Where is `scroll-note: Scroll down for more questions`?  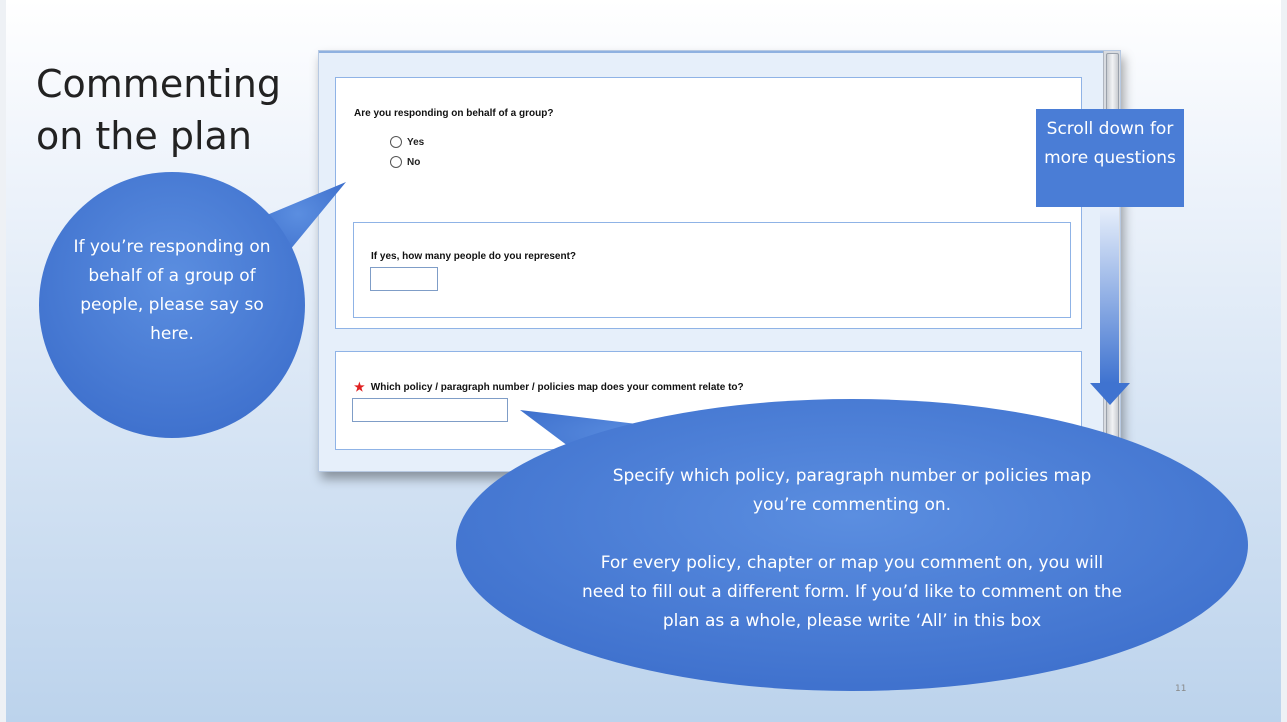
scroll-note: Scroll down for more questions is located at coordinates (1110, 158).